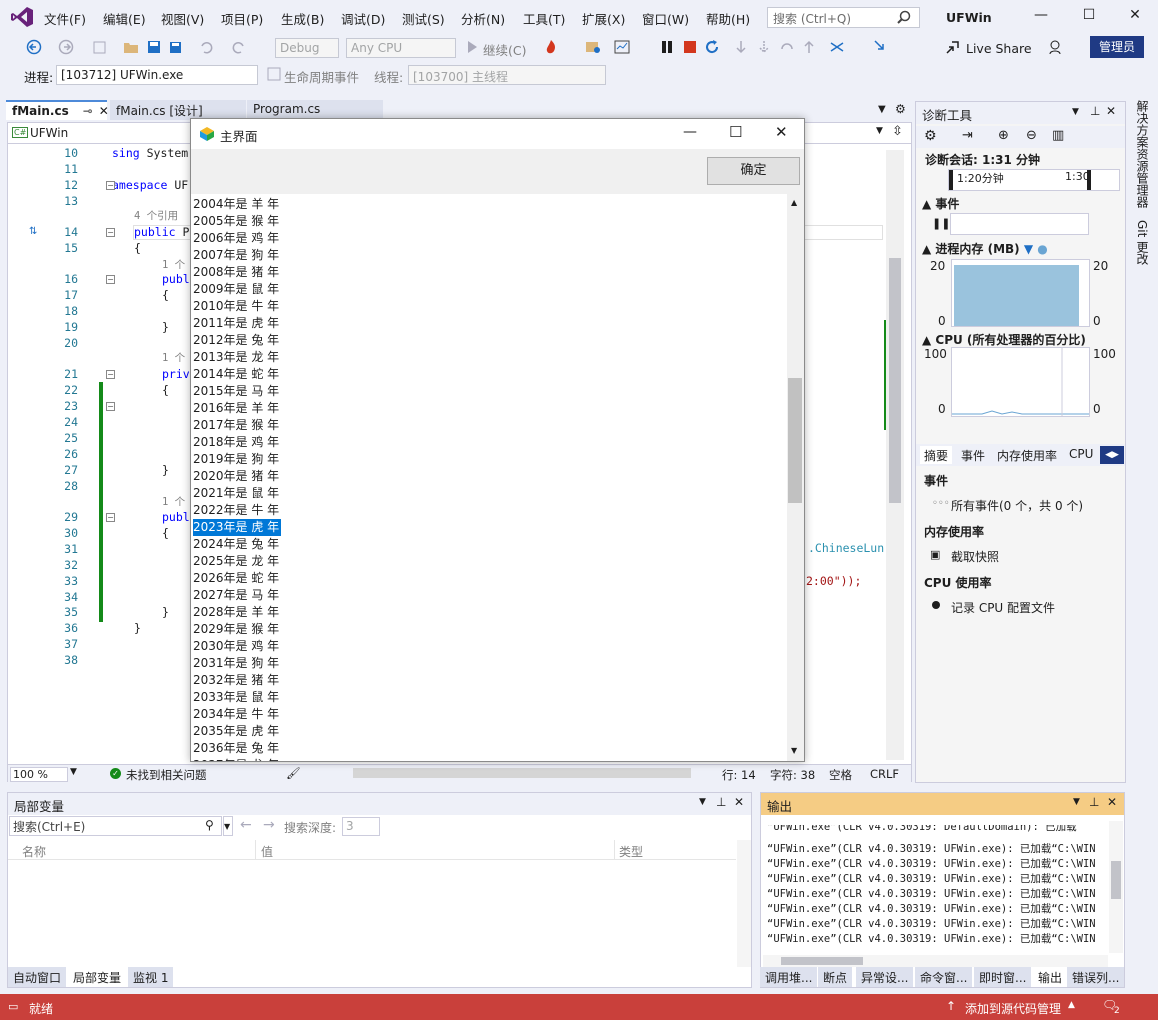 The width and height of the screenshot is (1158, 1020). Describe the element at coordinates (237, 612) in the screenshot. I see `list-item: 2028年是 羊 年` at that location.